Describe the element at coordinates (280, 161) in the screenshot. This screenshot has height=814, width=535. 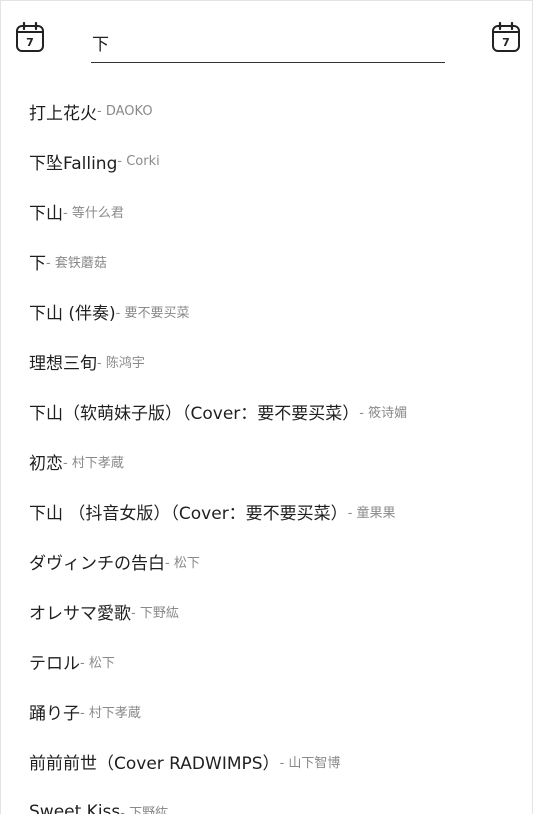
I see `list-item: 下坠Falling - Corki` at that location.